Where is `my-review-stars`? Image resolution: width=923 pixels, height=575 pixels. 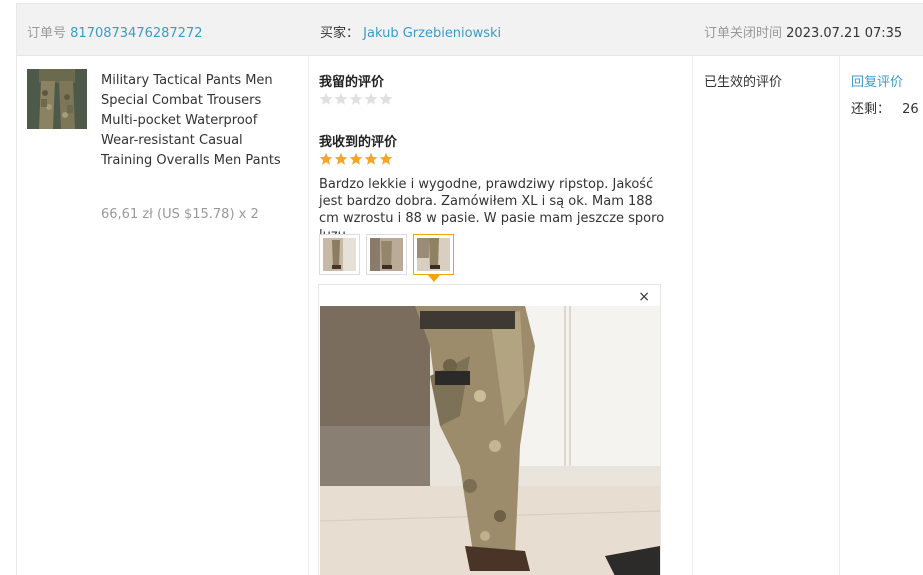
my-review-stars is located at coordinates (356, 99).